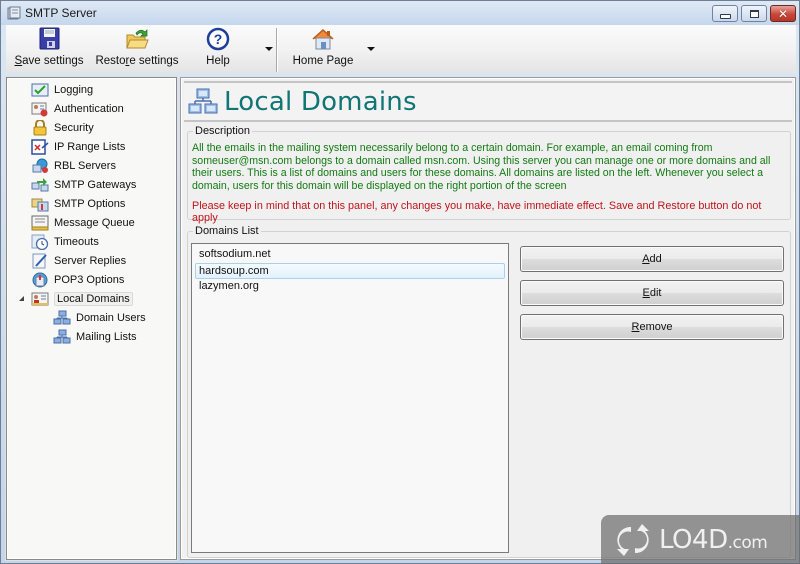 The image size is (800, 564). Describe the element at coordinates (320, 102) in the screenshot. I see `page-title: Local Domains` at that location.